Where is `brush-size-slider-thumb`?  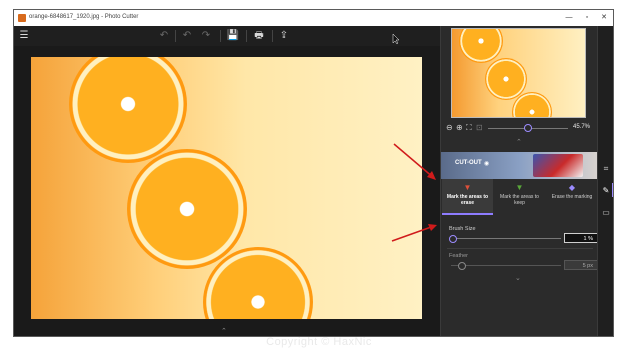 brush-size-slider-thumb is located at coordinates (453, 239).